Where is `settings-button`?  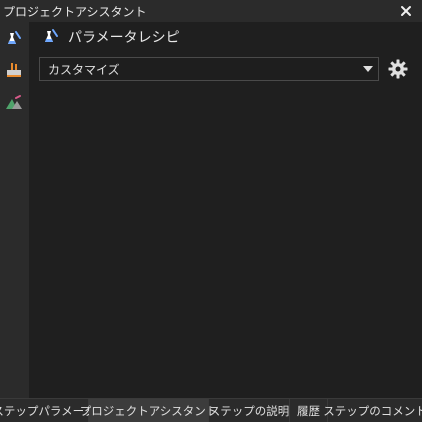 settings-button is located at coordinates (398, 69).